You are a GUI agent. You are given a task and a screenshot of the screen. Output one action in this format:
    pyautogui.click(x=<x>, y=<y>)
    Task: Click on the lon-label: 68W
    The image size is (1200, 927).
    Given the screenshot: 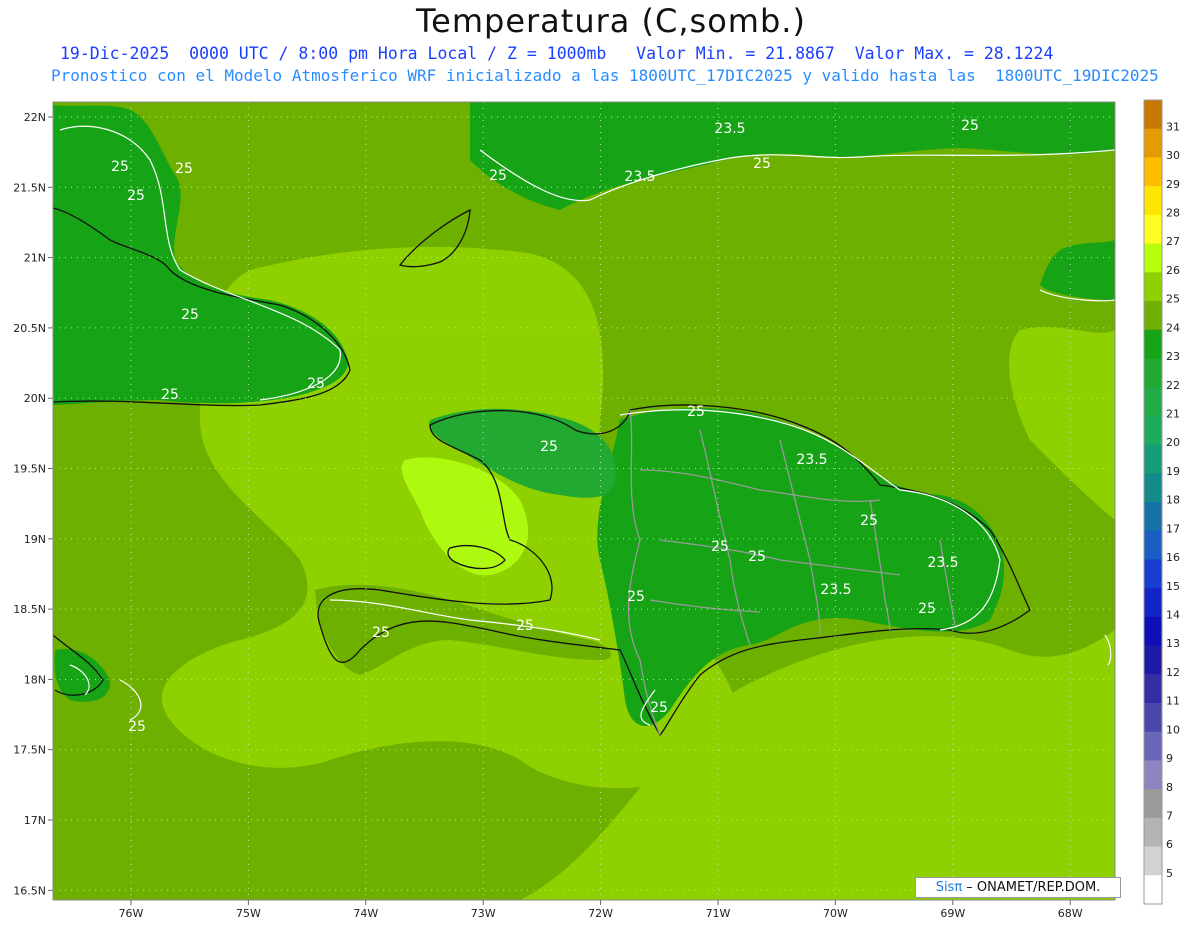 What is the action you would take?
    pyautogui.click(x=1070, y=913)
    